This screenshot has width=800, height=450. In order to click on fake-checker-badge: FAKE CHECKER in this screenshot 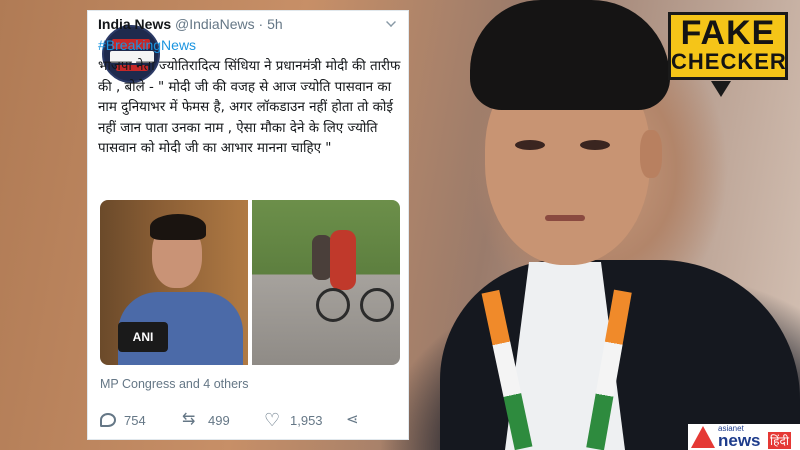, I will do `click(728, 54)`.